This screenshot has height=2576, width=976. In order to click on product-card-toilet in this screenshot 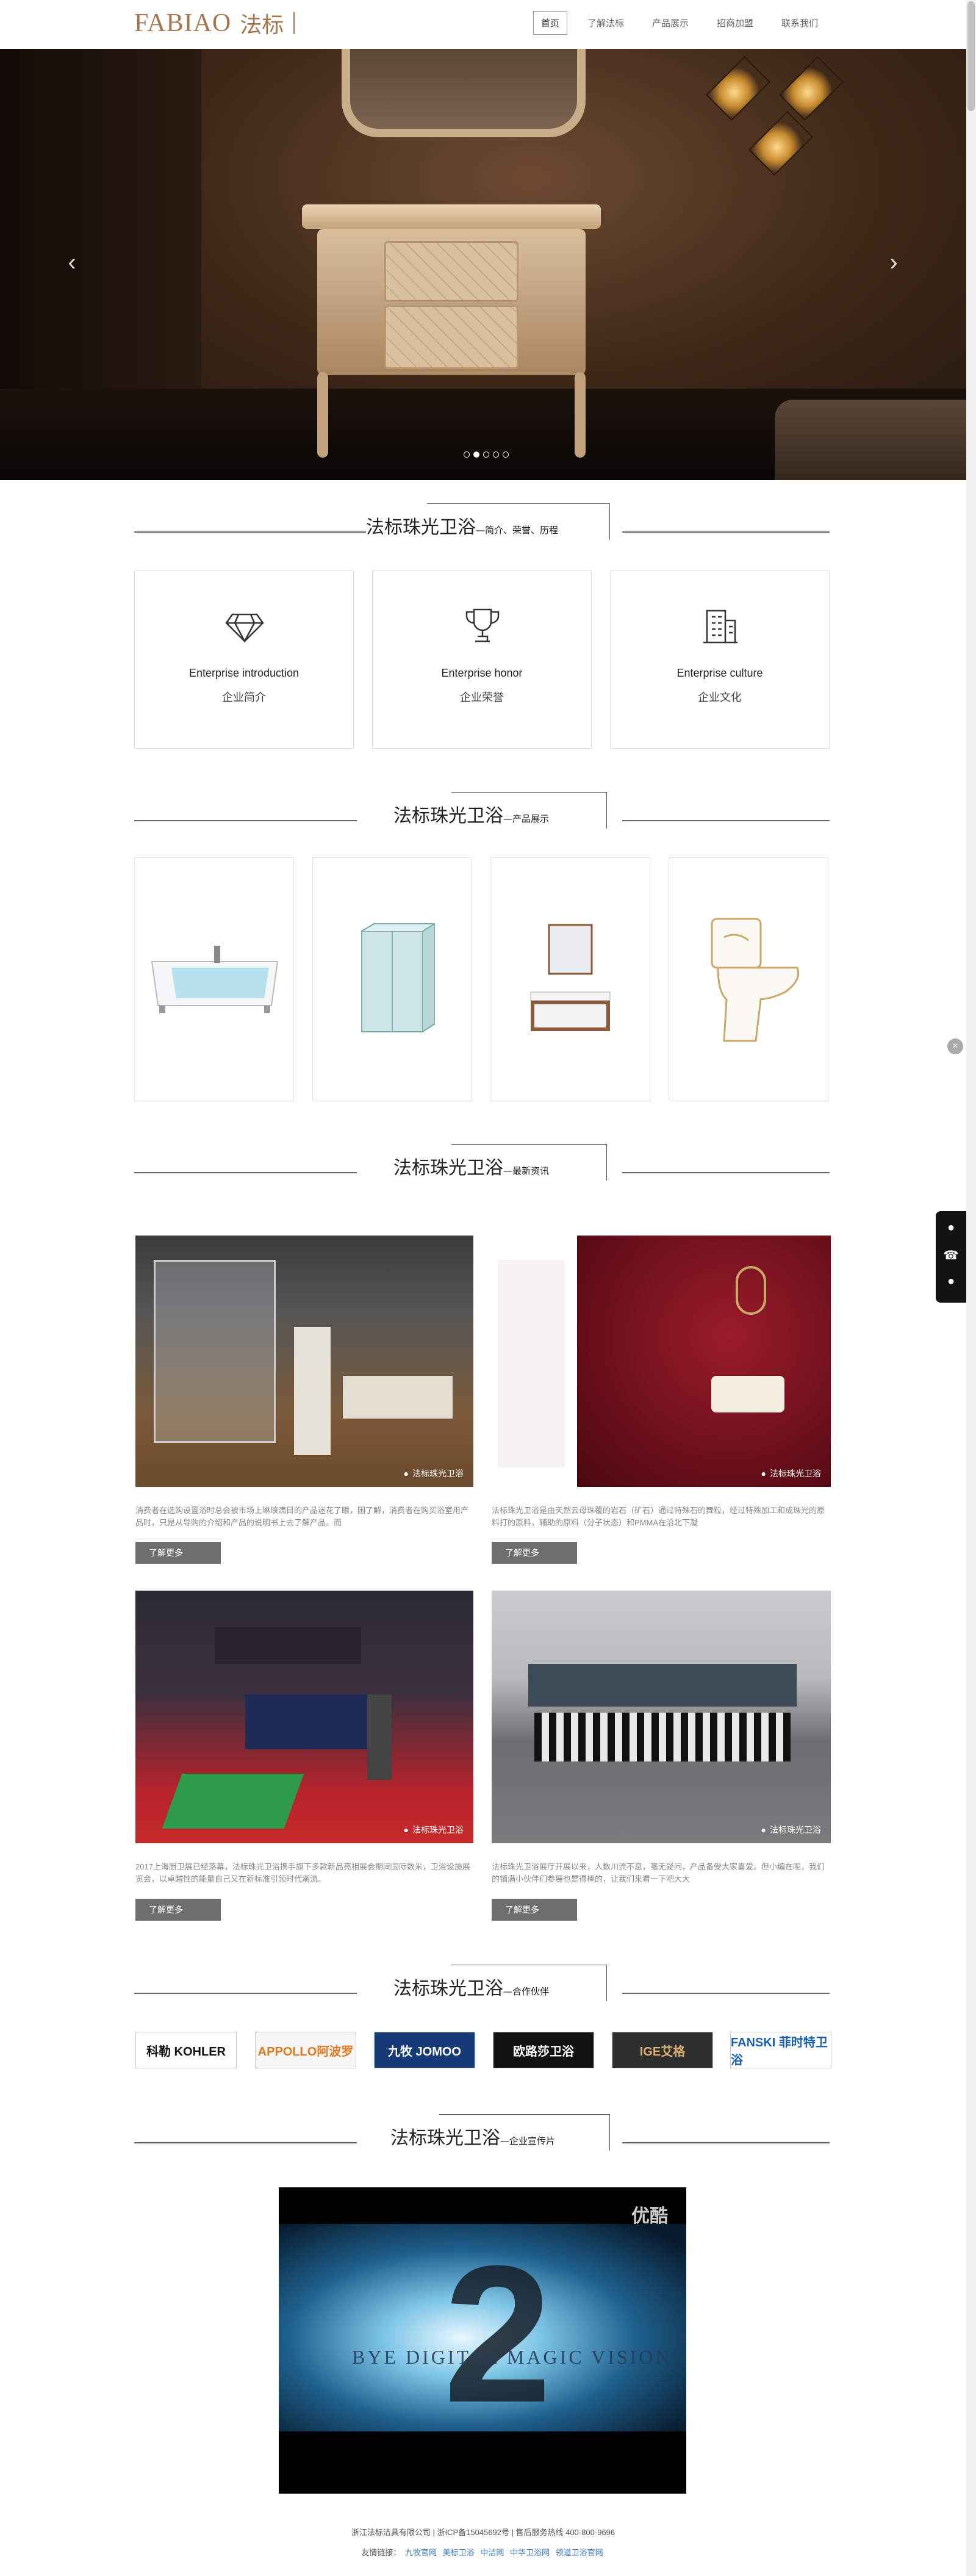, I will do `click(748, 979)`.